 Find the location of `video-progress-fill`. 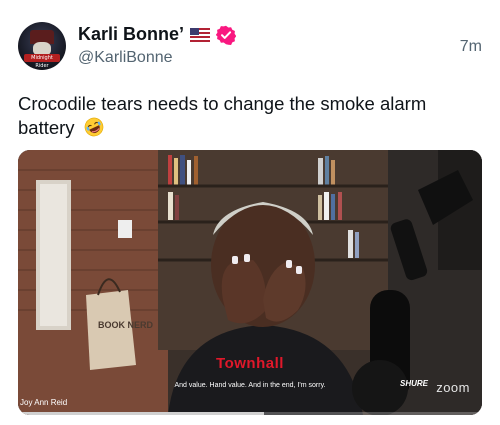

video-progress-fill is located at coordinates (141, 413).